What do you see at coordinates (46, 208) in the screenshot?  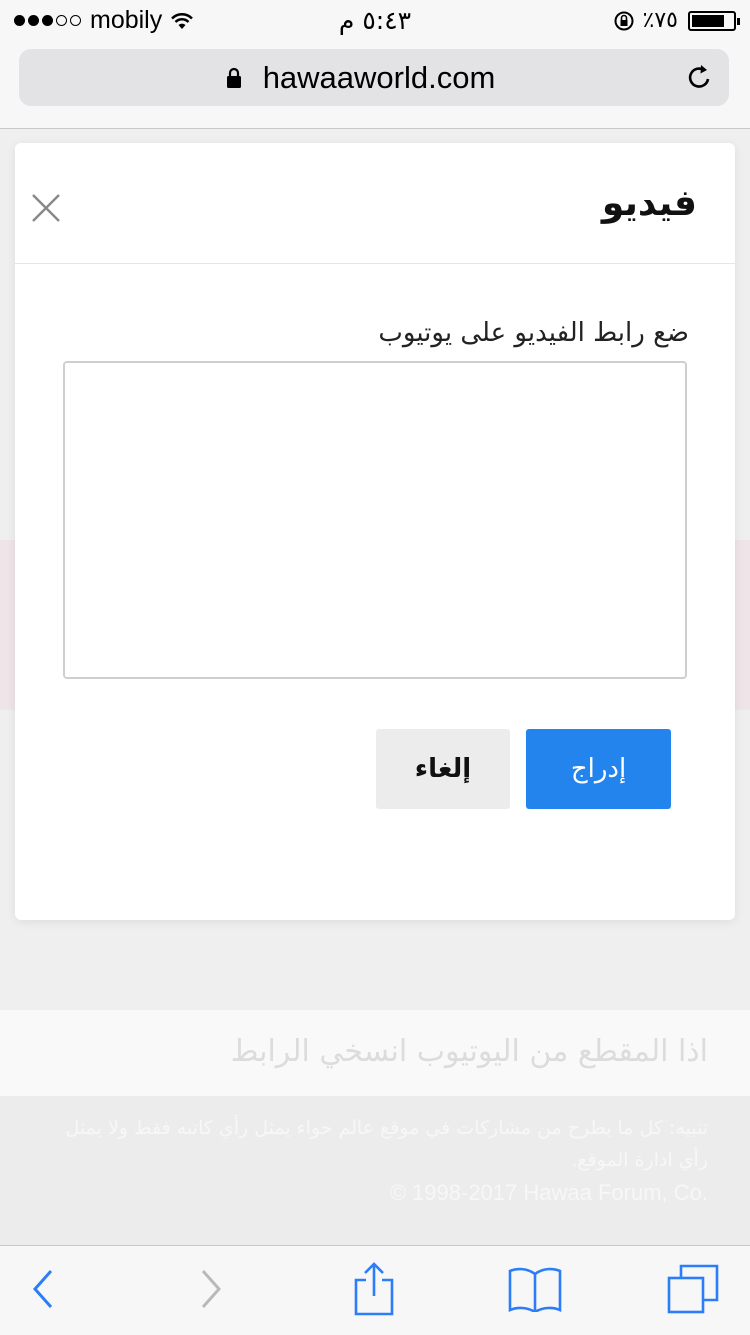 I see `close-icon` at bounding box center [46, 208].